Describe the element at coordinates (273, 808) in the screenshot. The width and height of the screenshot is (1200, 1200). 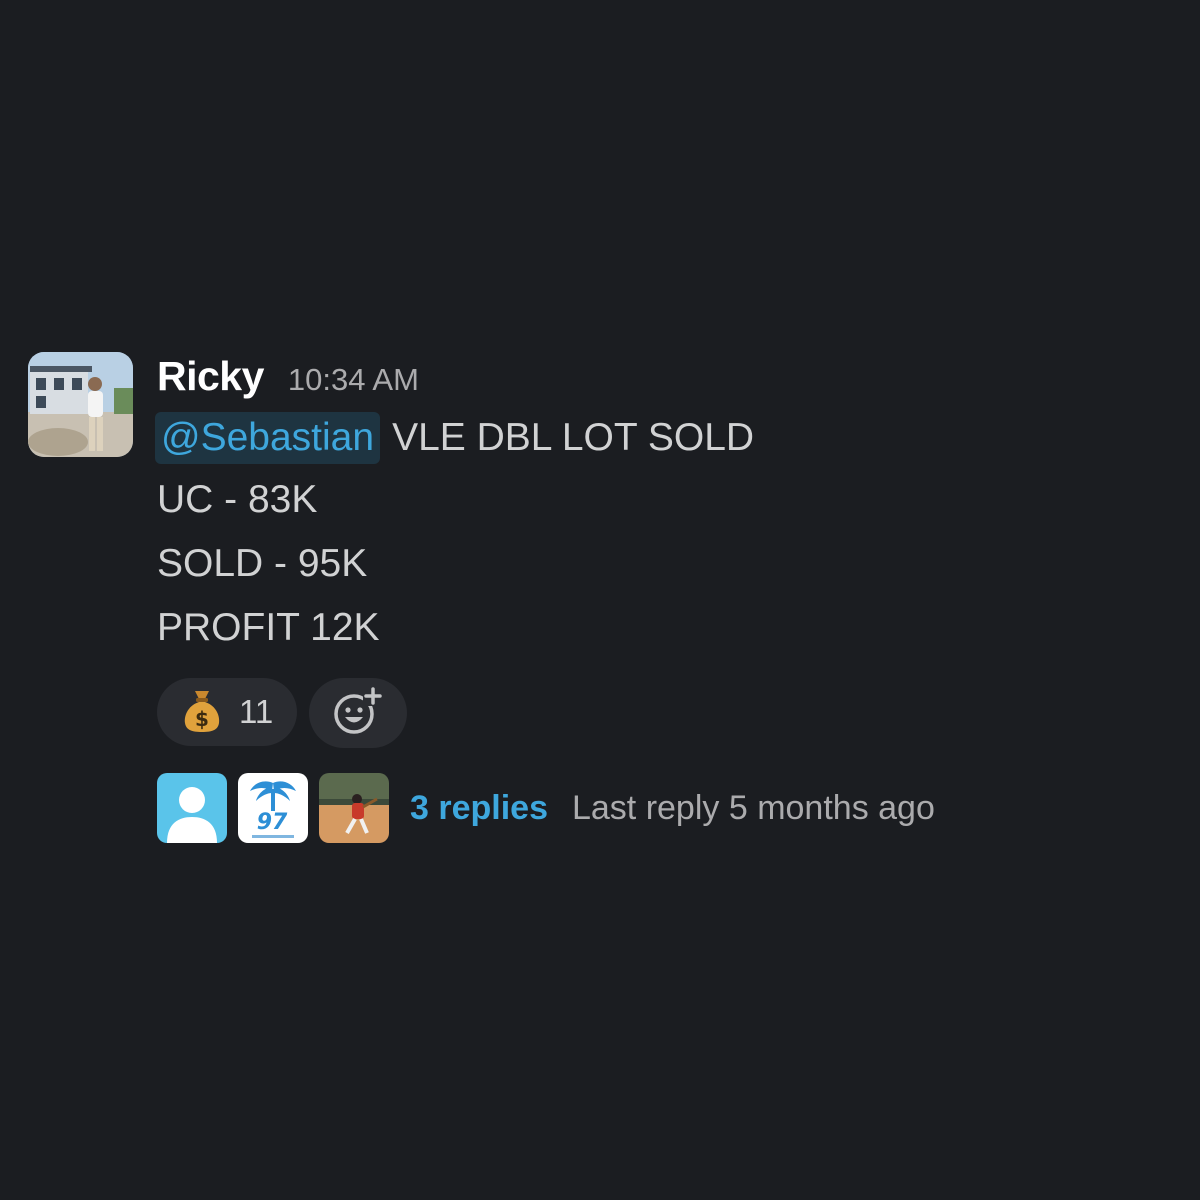
I see `palm-97-logo-avatar: 97` at that location.